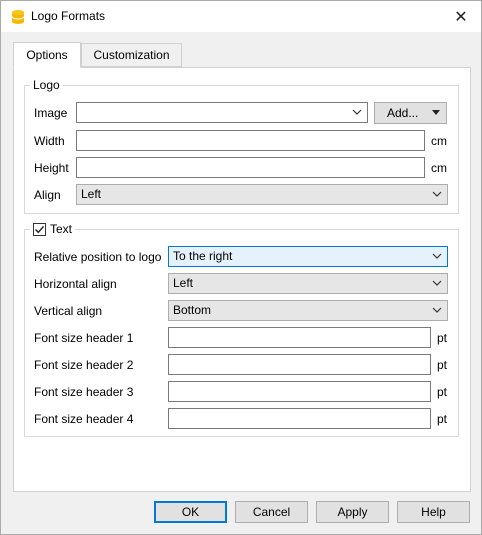 This screenshot has width=482, height=535. I want to click on font-size-header-4-unit: pt, so click(442, 419).